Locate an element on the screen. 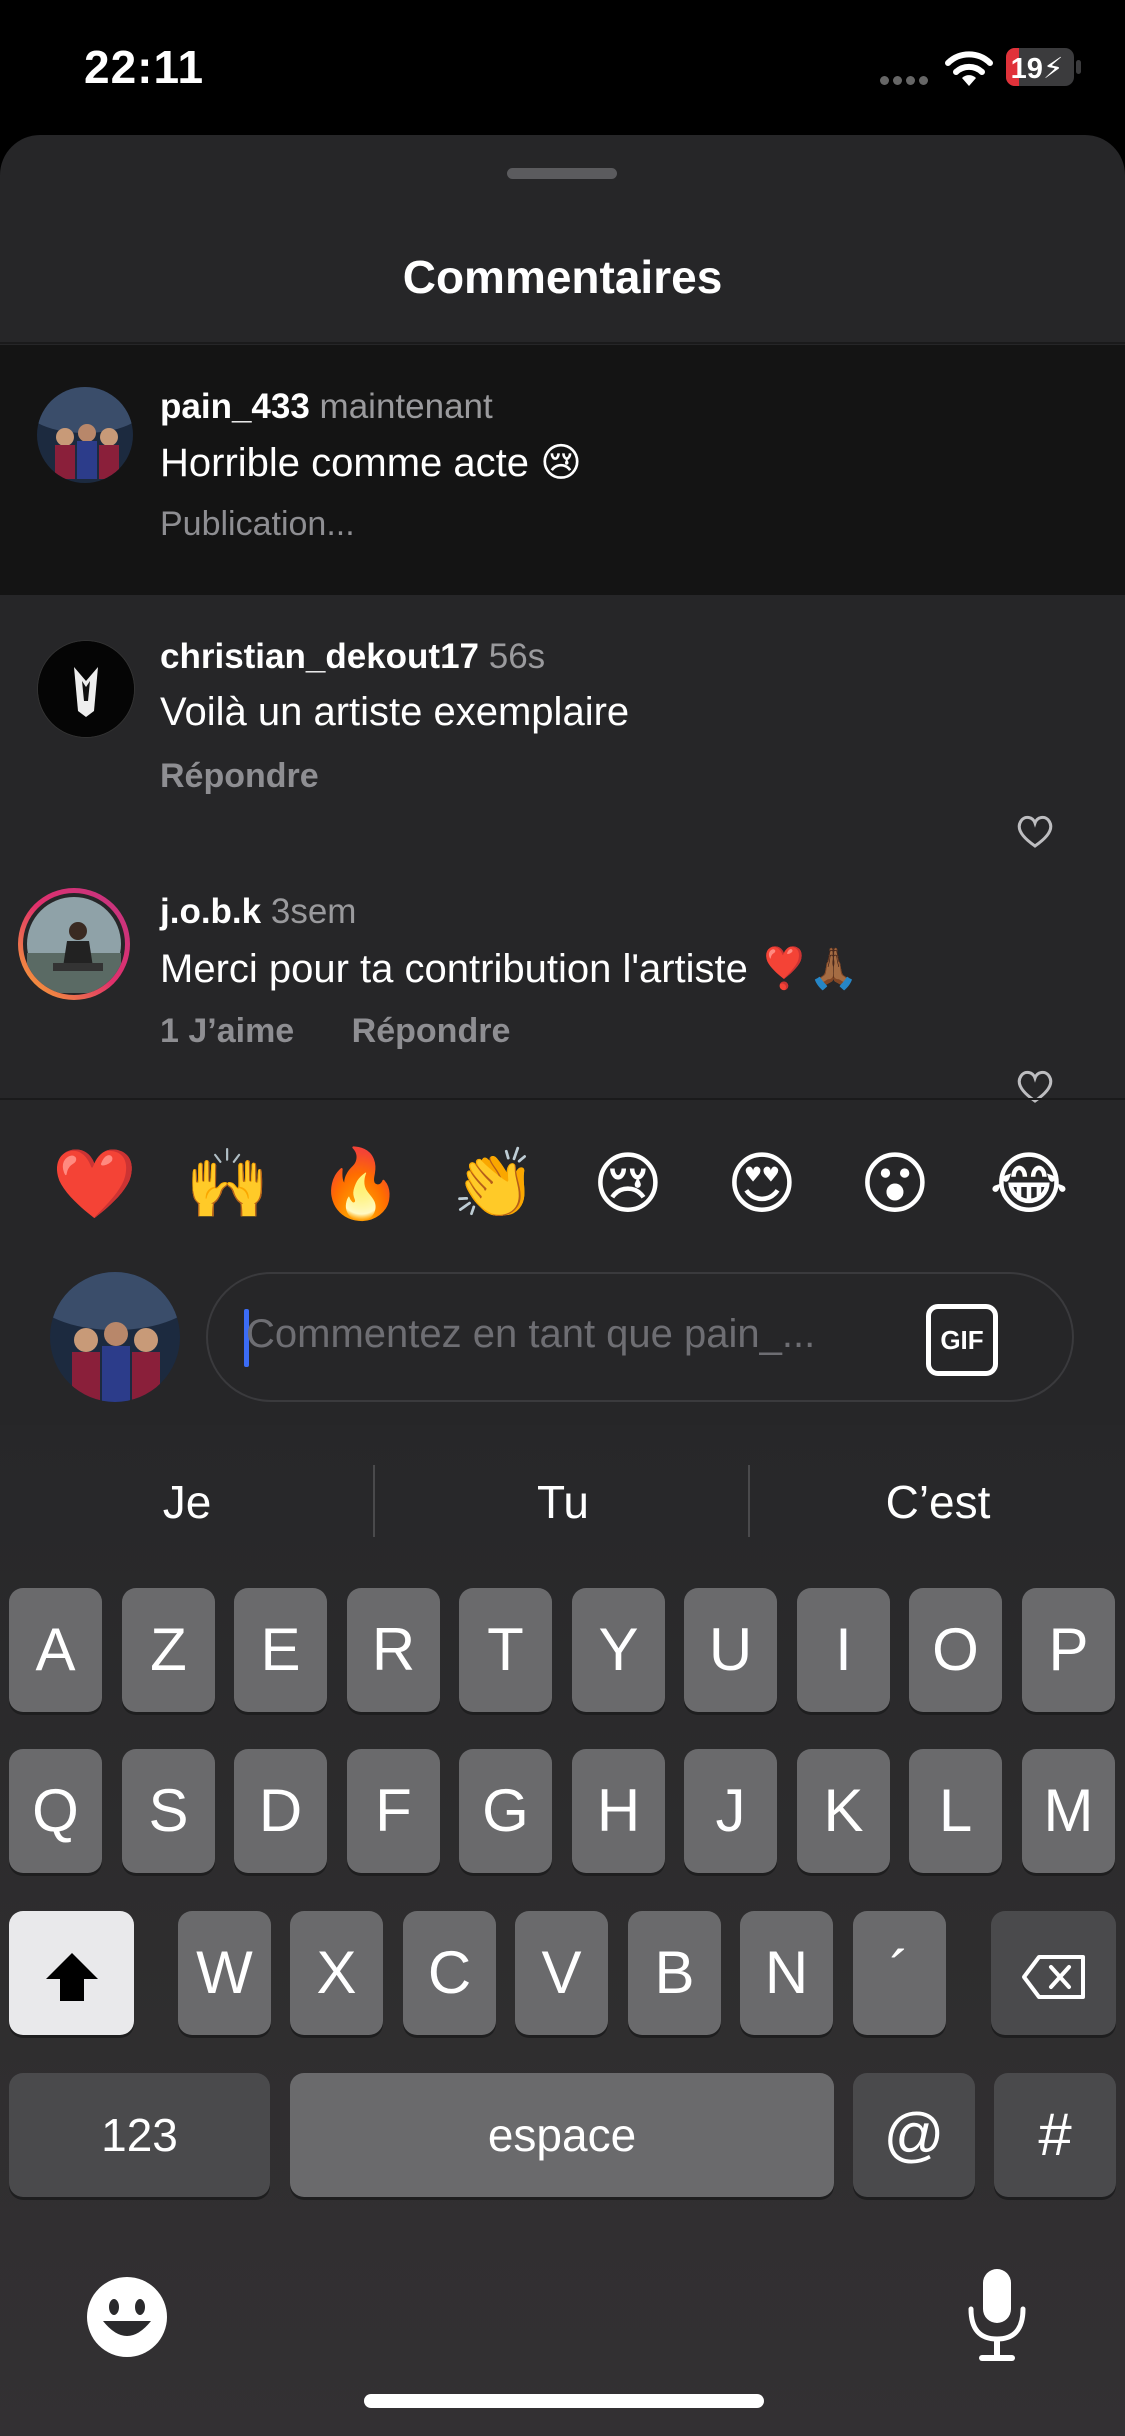 Image resolution: width=1125 pixels, height=2436 pixels. title-divider is located at coordinates (562, 343).